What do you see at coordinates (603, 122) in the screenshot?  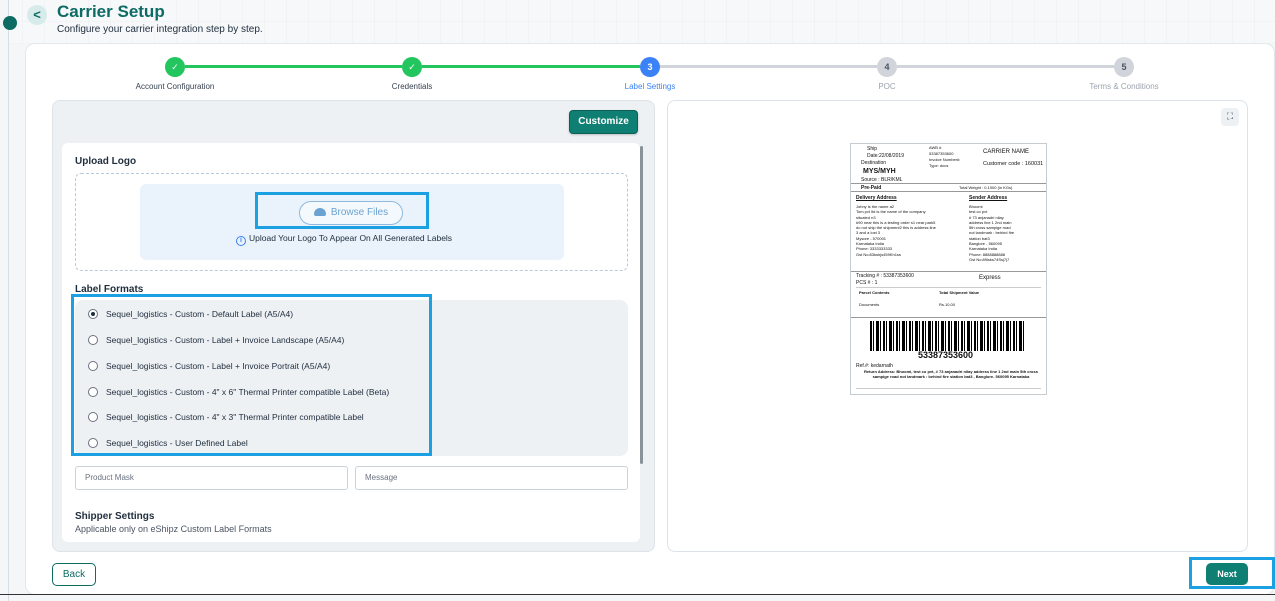 I see `customize-button: Customize` at bounding box center [603, 122].